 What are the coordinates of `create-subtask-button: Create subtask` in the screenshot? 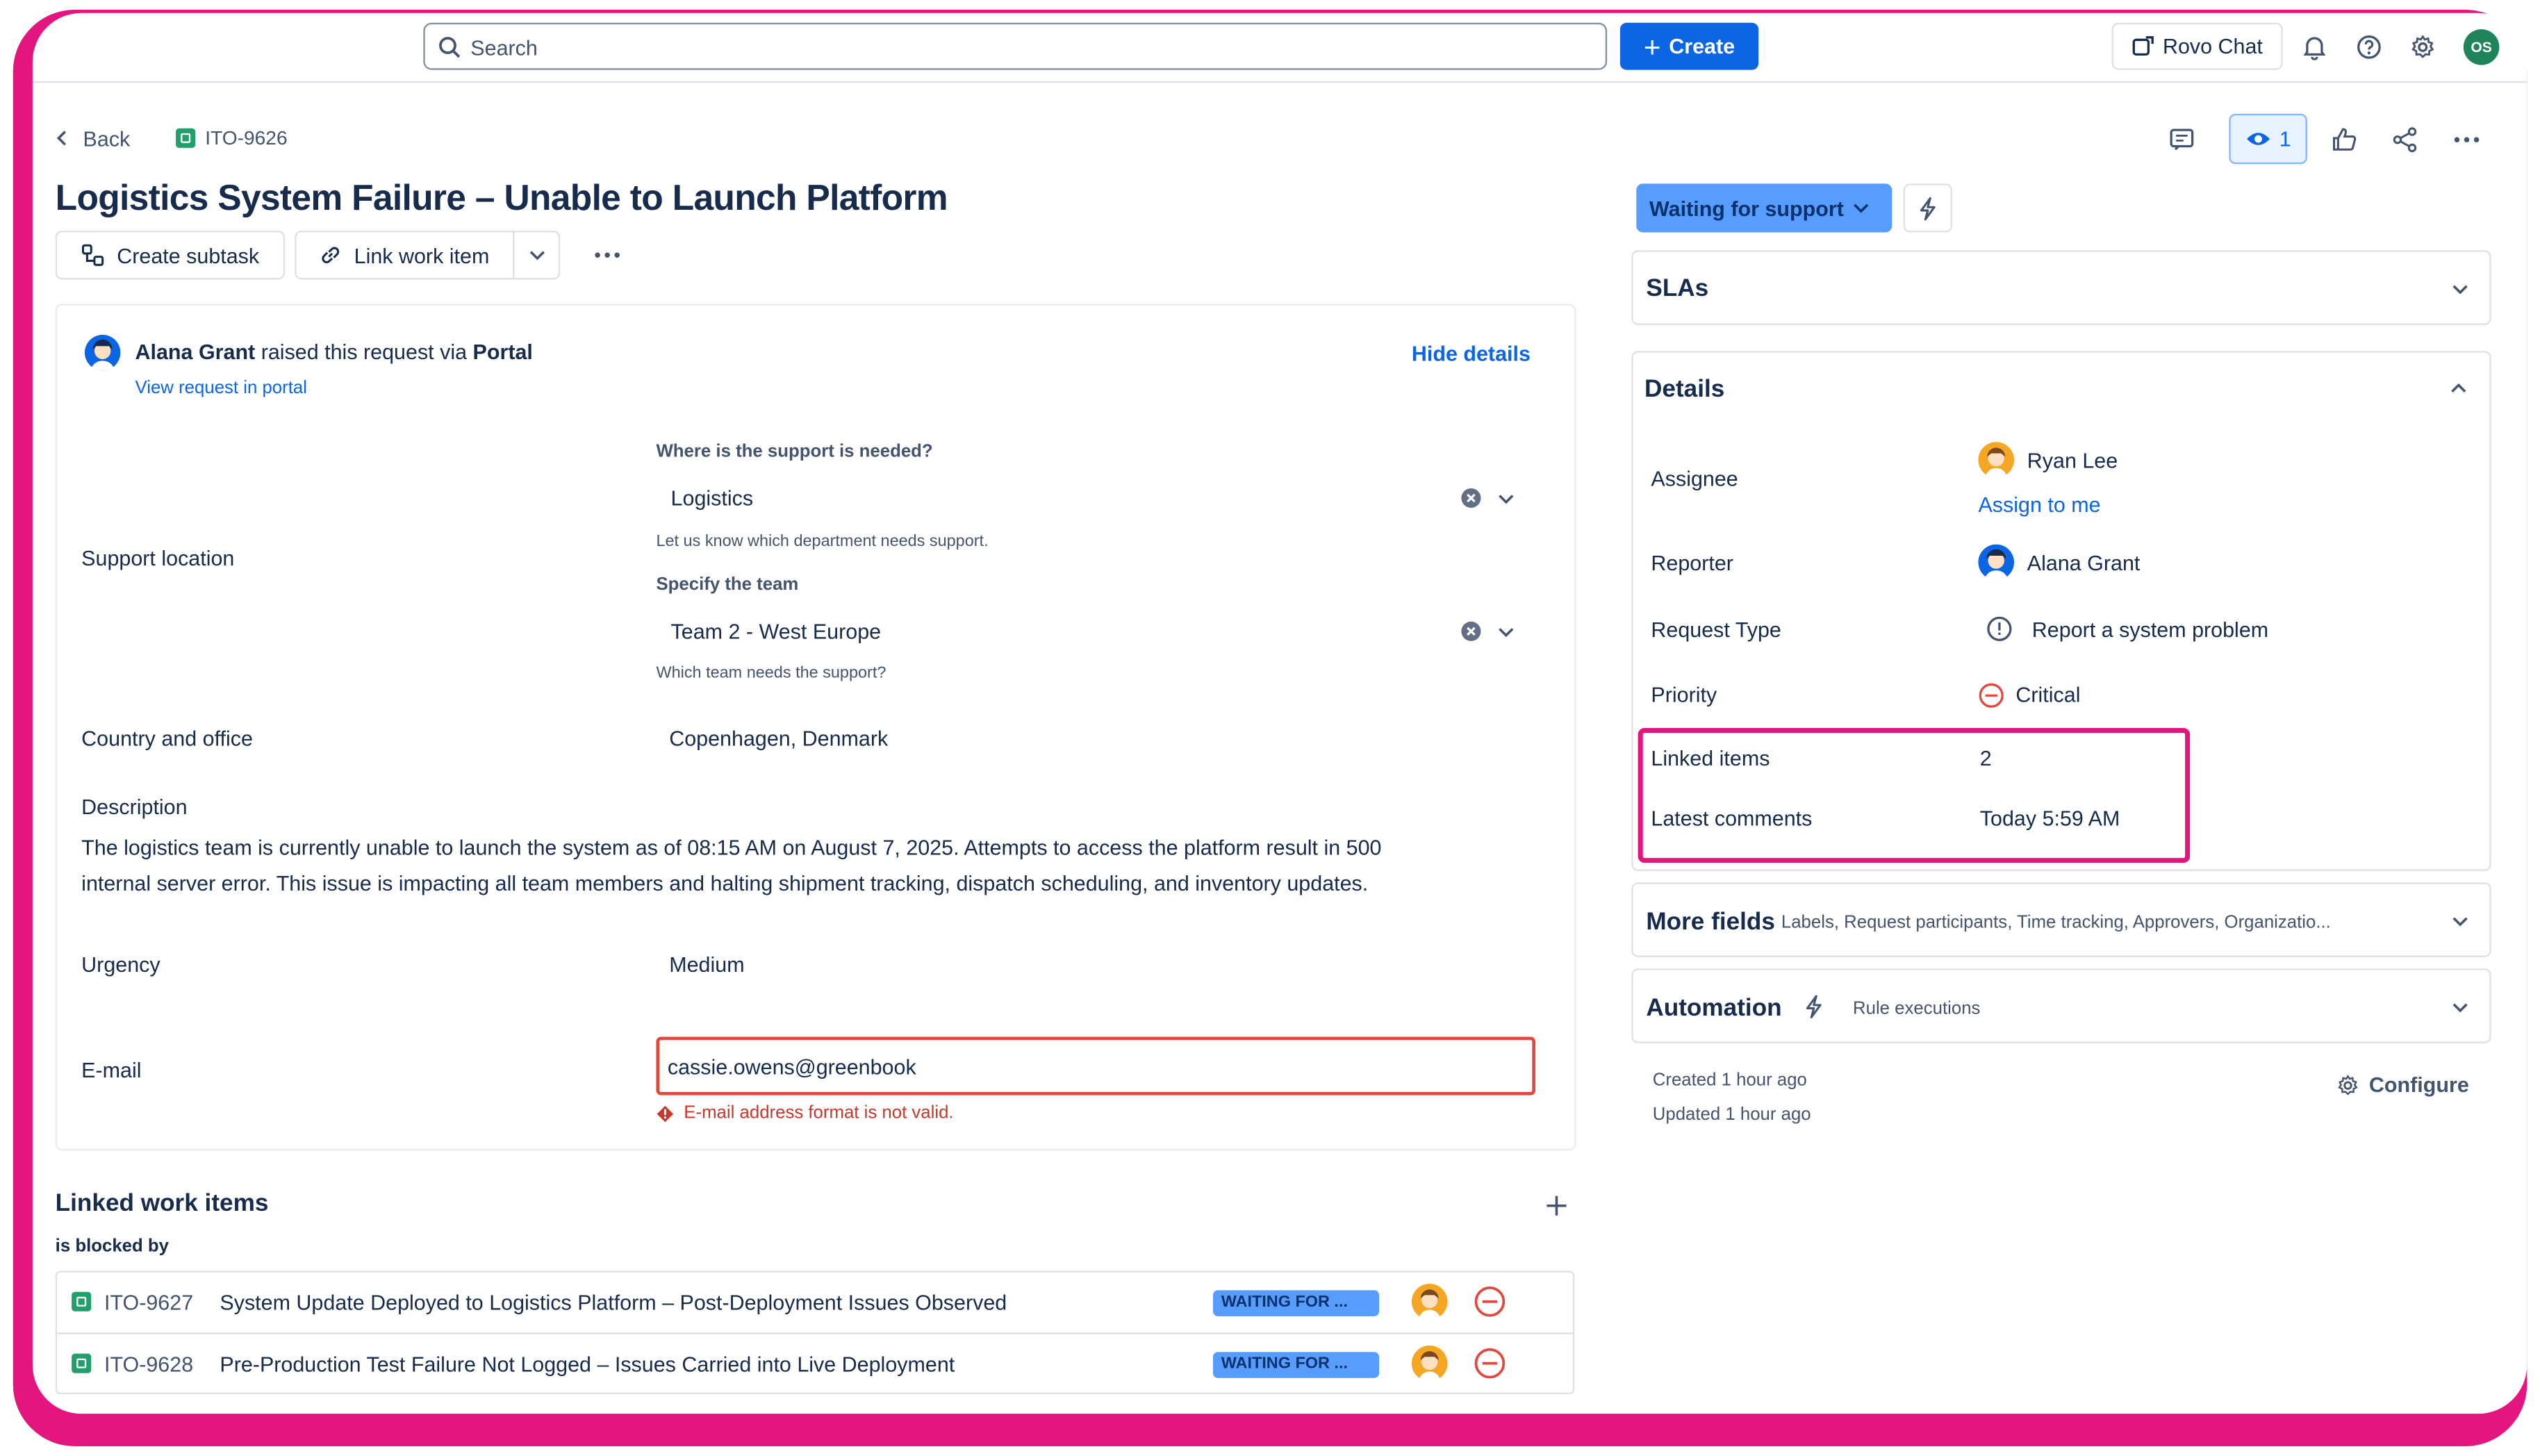 It's located at (170, 256).